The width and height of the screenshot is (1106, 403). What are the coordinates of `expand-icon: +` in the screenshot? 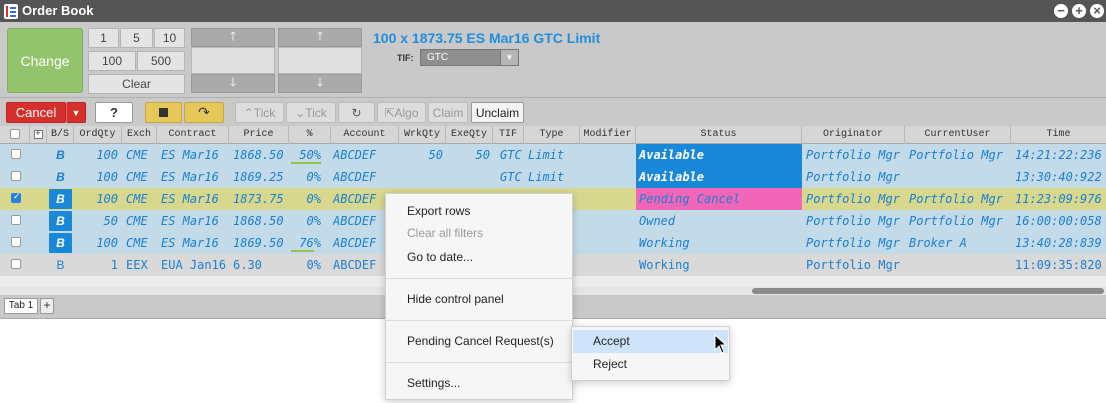 It's located at (38, 134).